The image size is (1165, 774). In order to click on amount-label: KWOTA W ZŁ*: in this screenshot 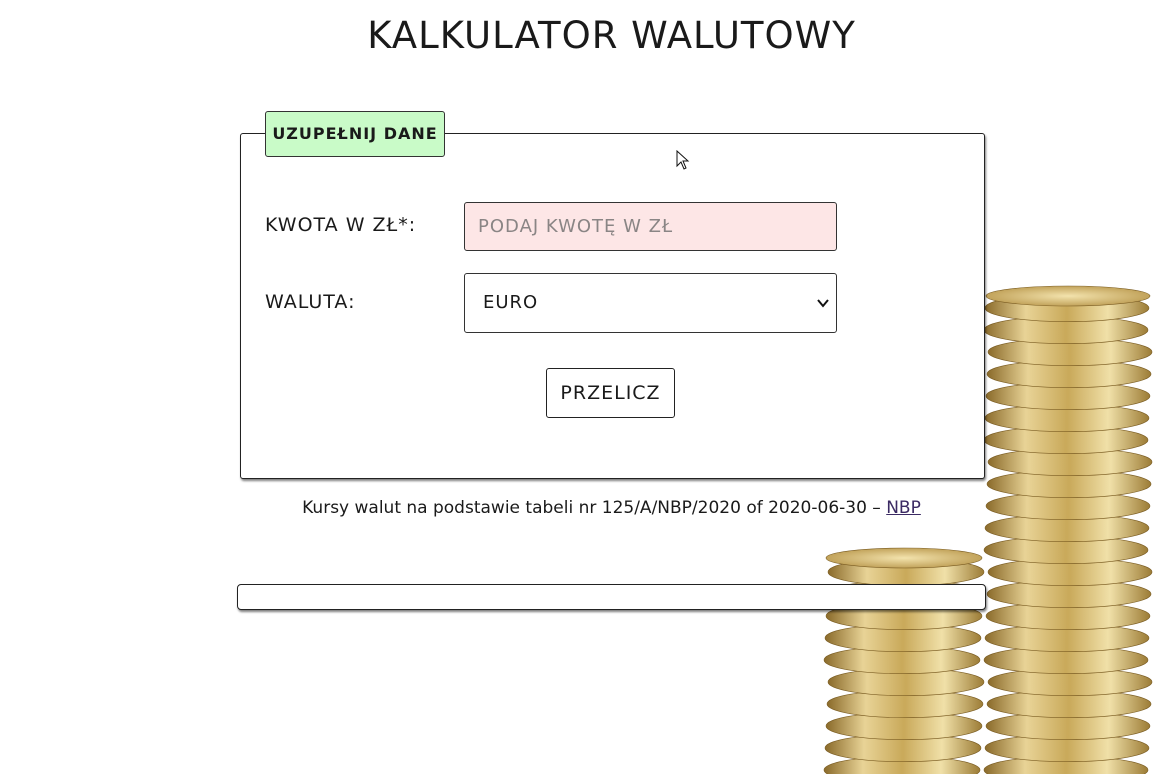, I will do `click(341, 225)`.